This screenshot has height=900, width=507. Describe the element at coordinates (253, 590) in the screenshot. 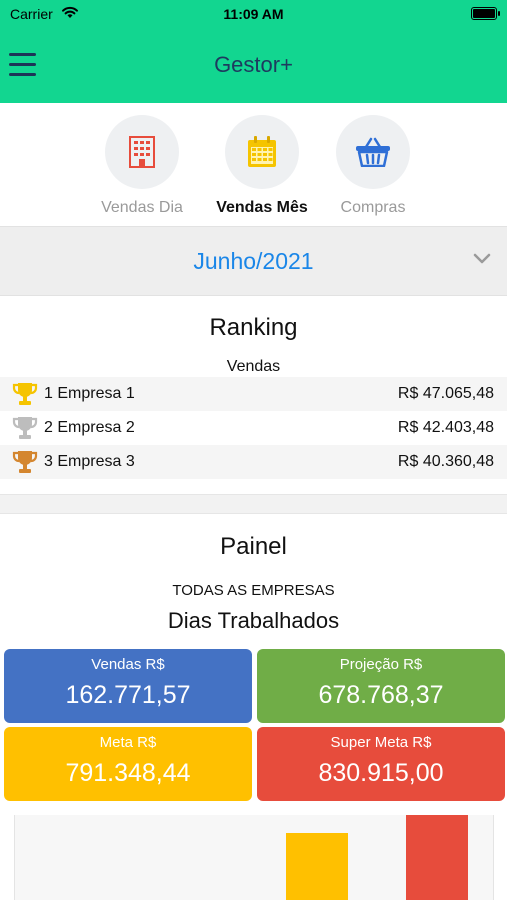

I see `panel-scope: TODAS AS EMPRESAS` at that location.